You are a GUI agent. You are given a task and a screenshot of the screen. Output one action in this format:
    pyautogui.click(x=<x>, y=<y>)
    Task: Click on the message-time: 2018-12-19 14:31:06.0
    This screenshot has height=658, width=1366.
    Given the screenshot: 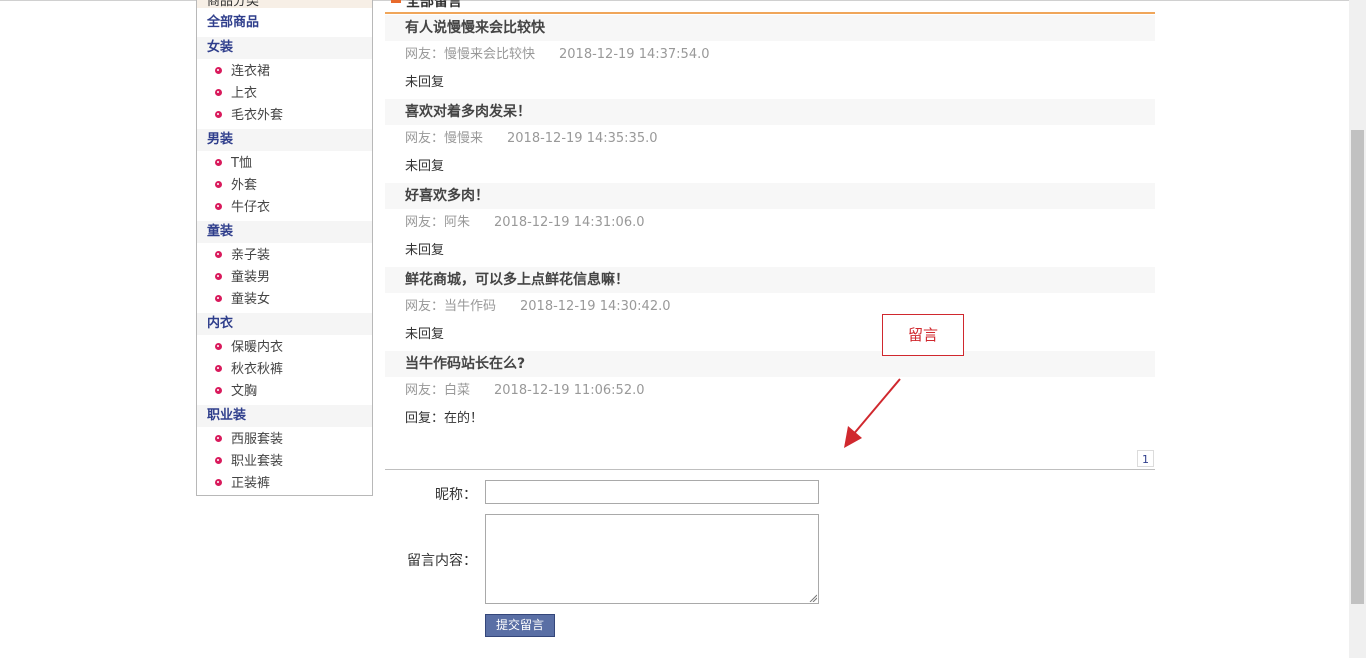 What is the action you would take?
    pyautogui.click(x=569, y=222)
    